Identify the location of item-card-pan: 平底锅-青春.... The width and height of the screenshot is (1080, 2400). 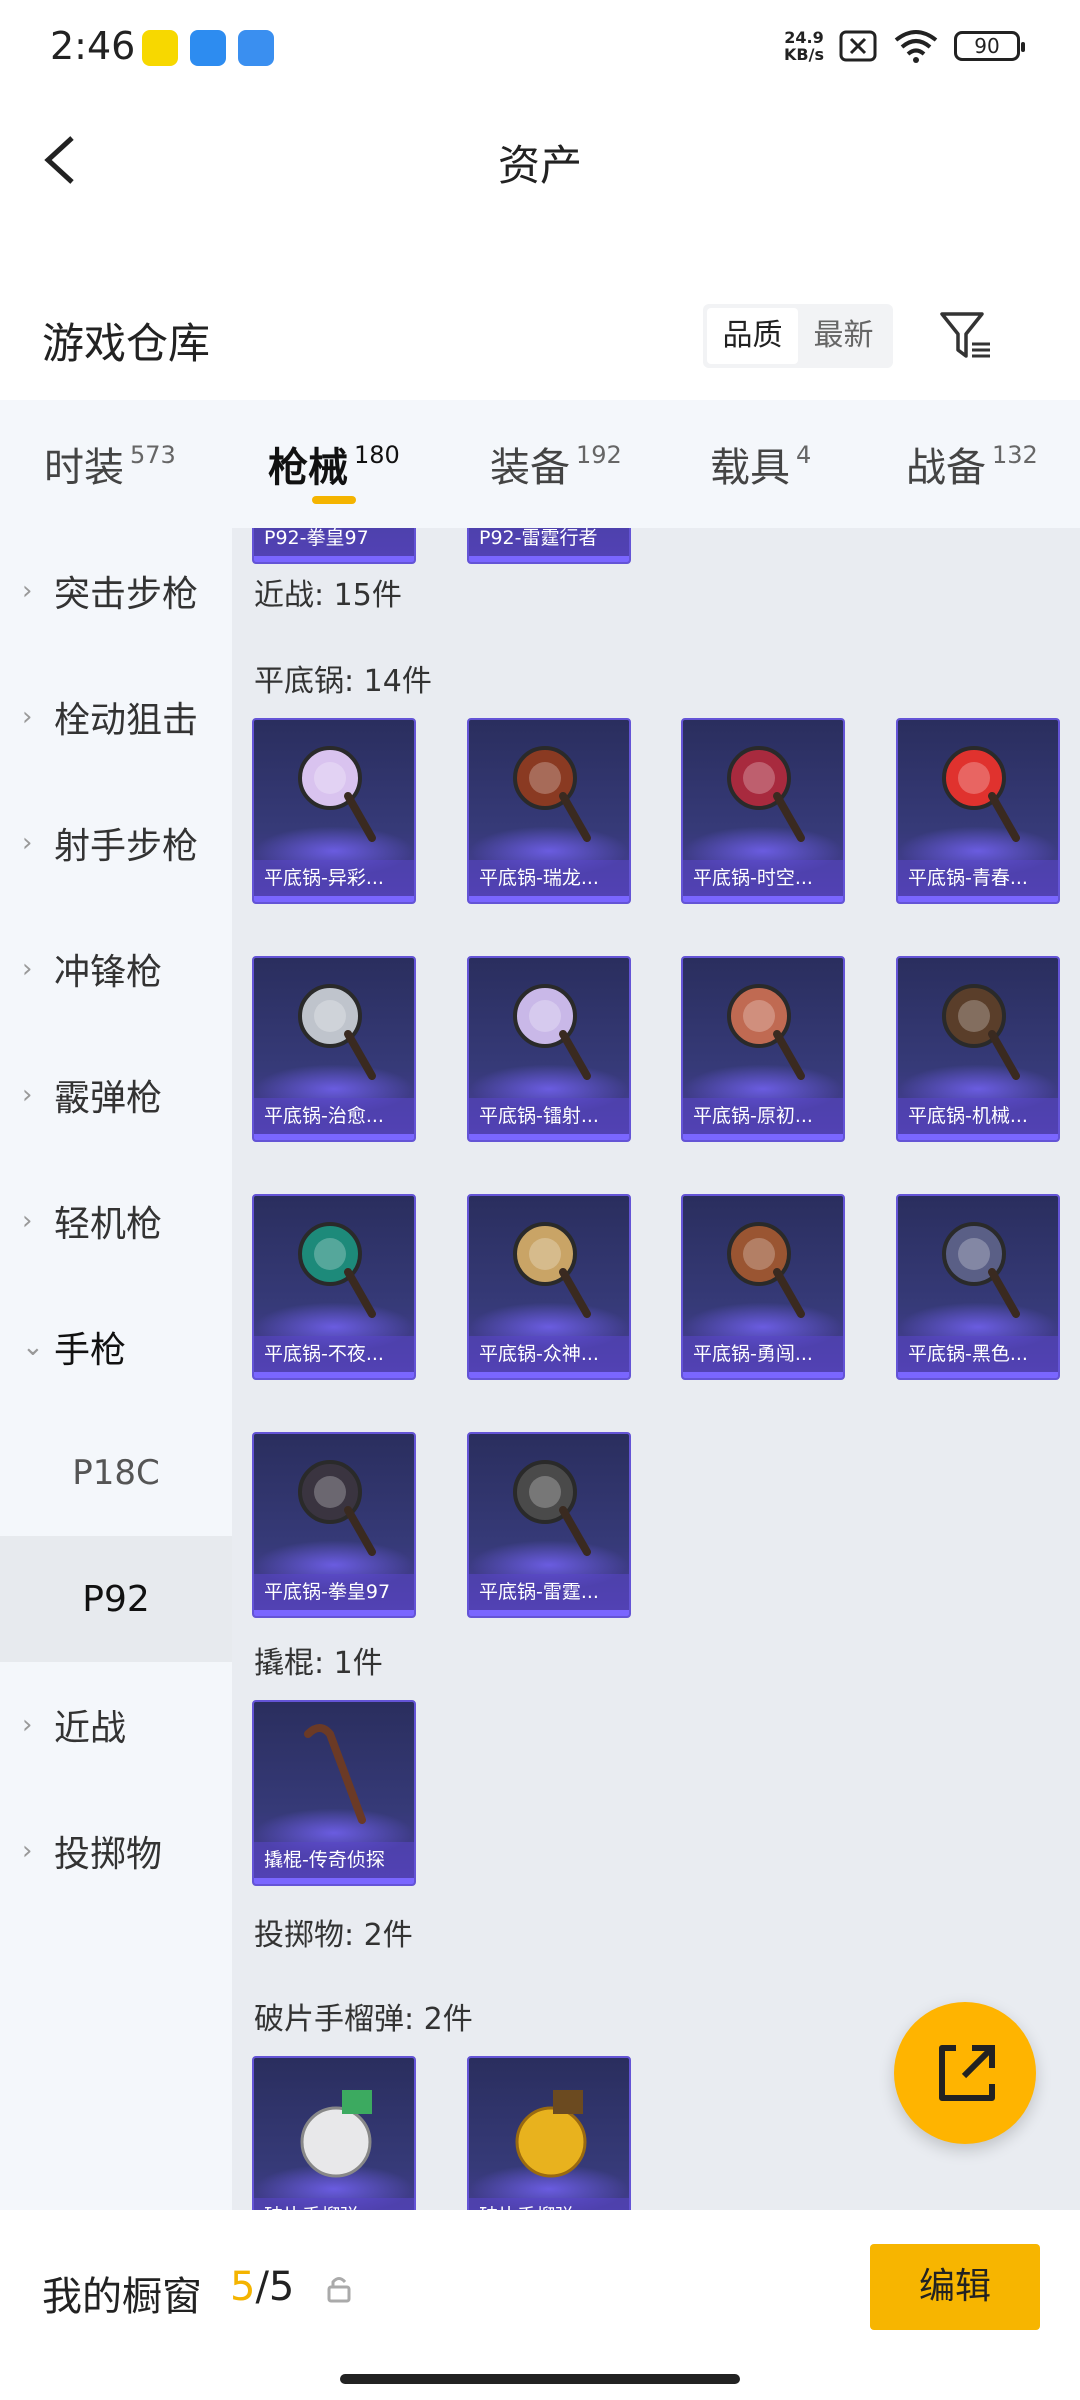
(978, 811).